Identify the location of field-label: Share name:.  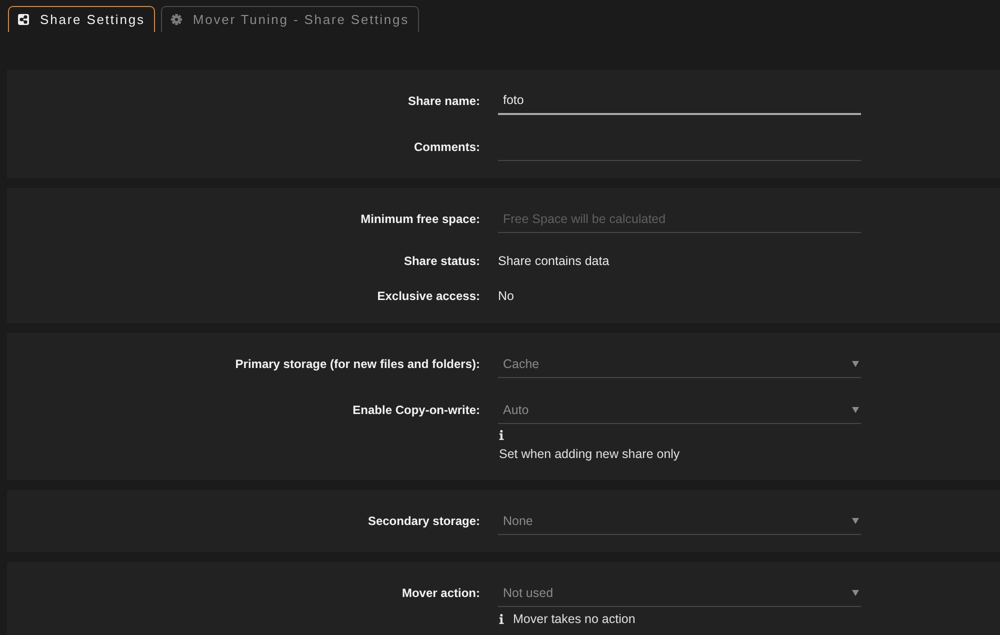
(443, 101).